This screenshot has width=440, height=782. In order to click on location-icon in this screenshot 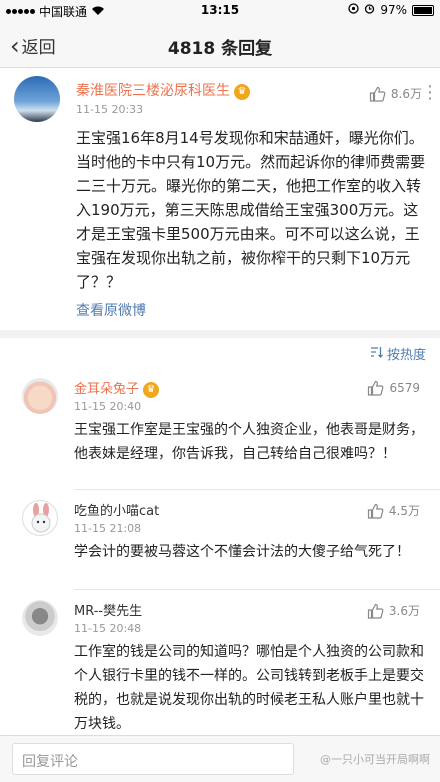, I will do `click(353, 10)`.